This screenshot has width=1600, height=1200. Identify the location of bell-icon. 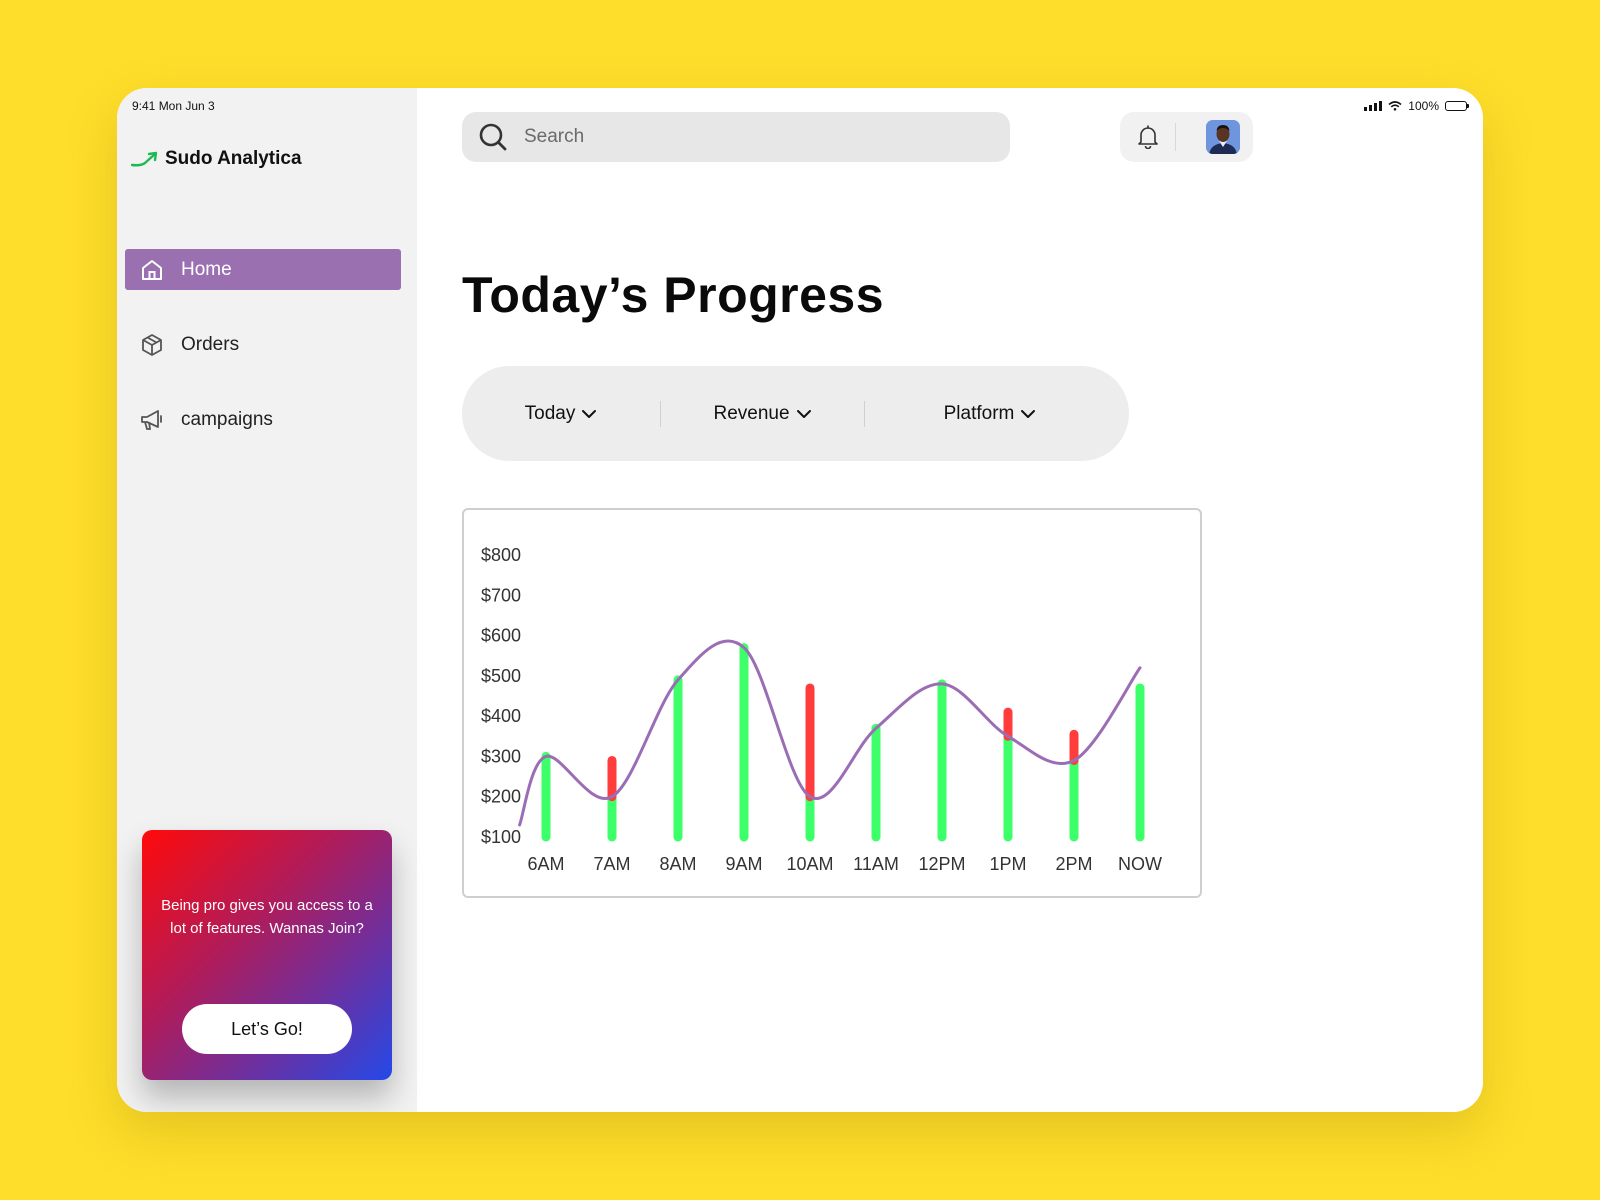
(1147, 137).